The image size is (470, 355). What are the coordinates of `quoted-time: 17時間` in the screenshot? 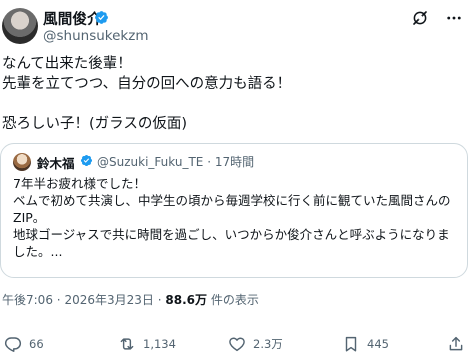 It's located at (234, 162).